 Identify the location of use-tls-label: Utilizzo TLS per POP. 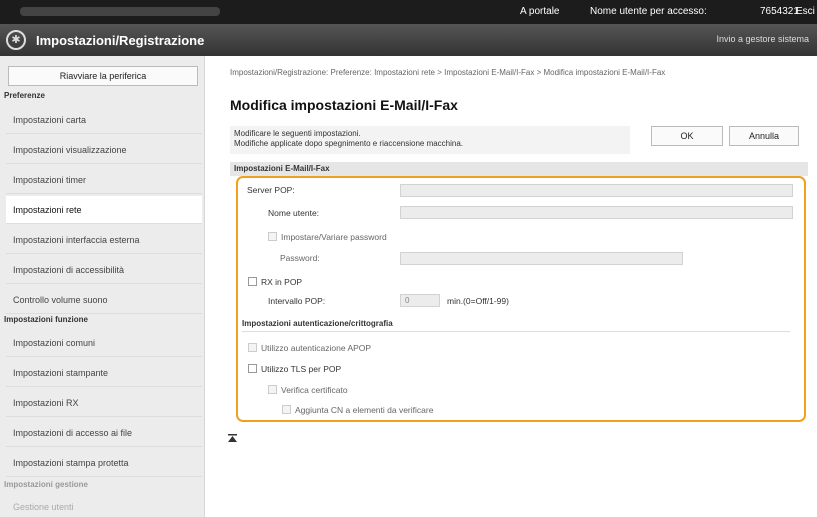
(301, 369).